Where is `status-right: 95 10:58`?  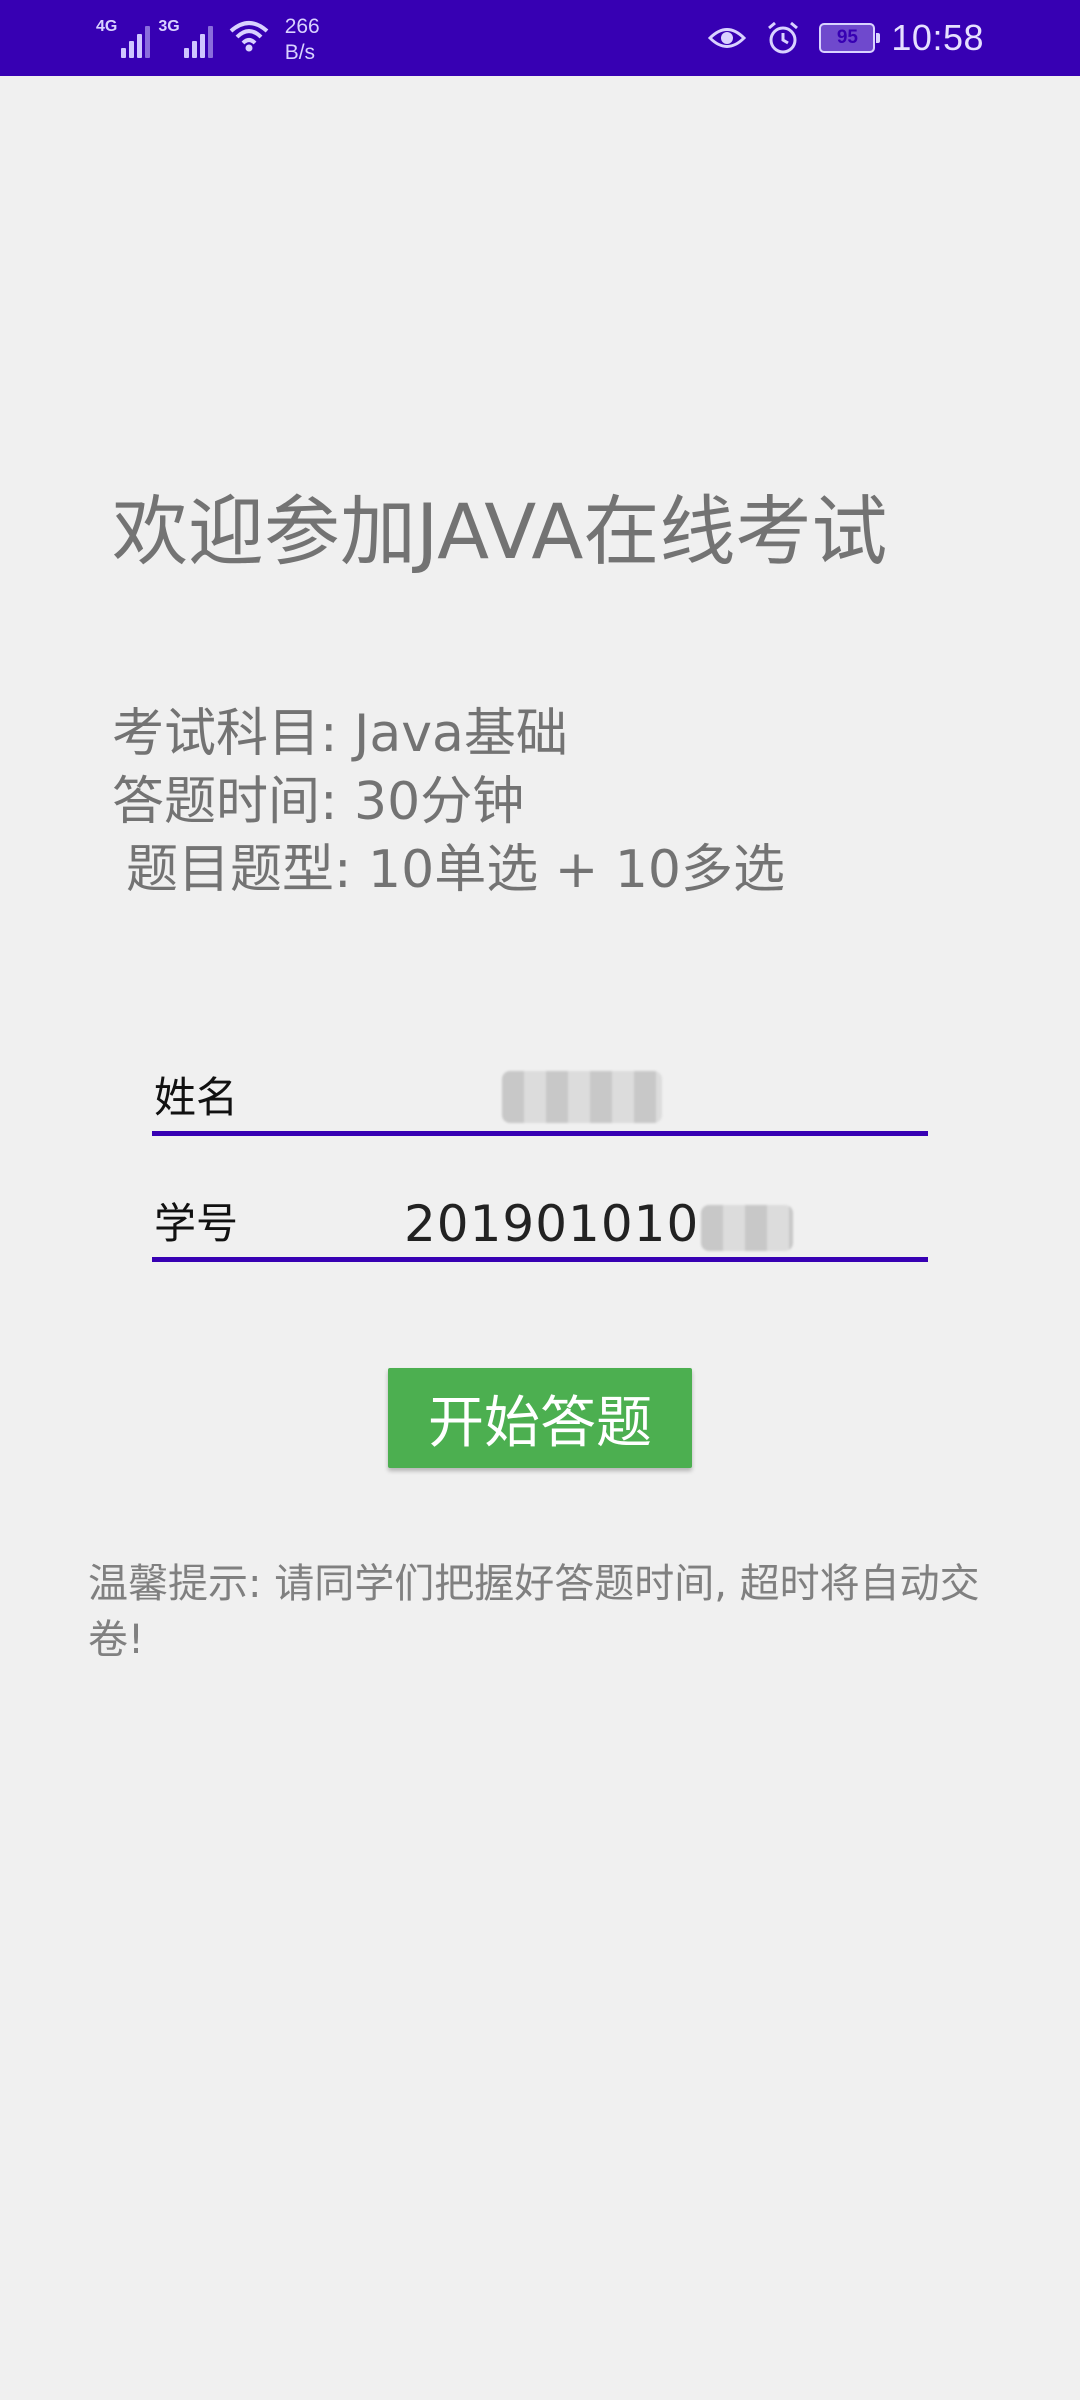
status-right: 95 10:58 is located at coordinates (845, 38).